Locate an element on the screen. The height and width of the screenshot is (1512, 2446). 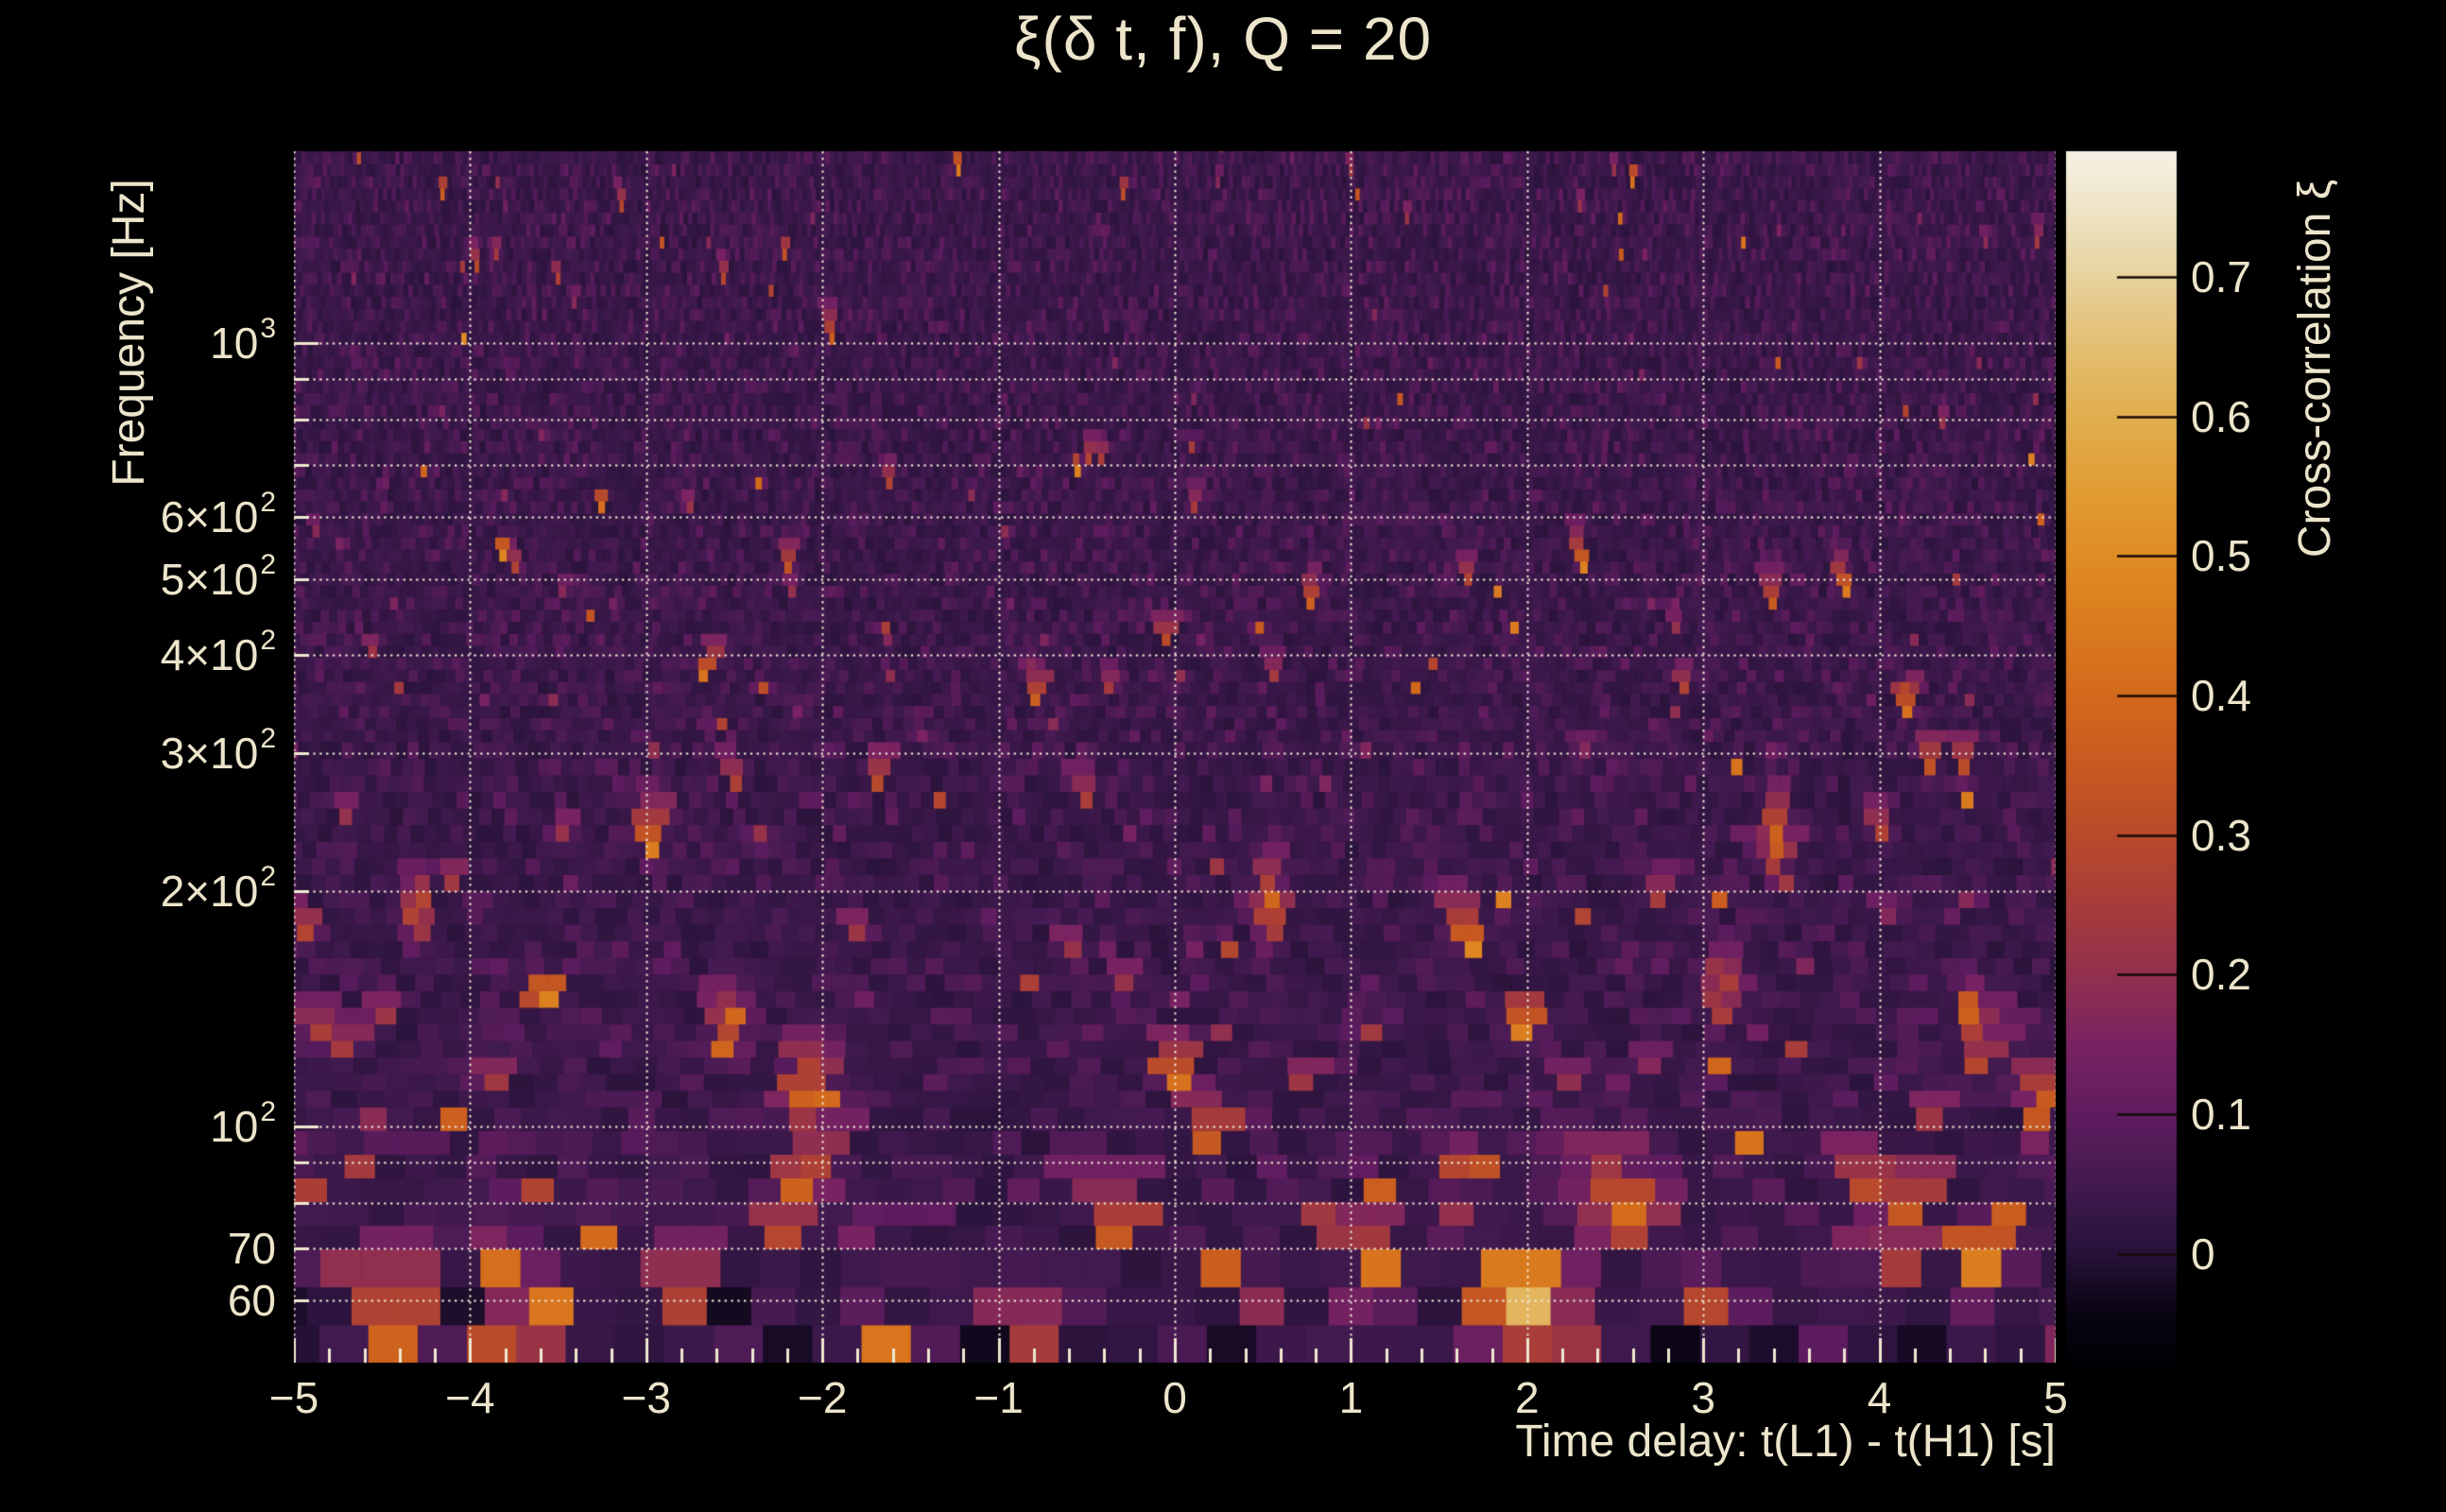
x-tick-label: −4 is located at coordinates (470, 1397).